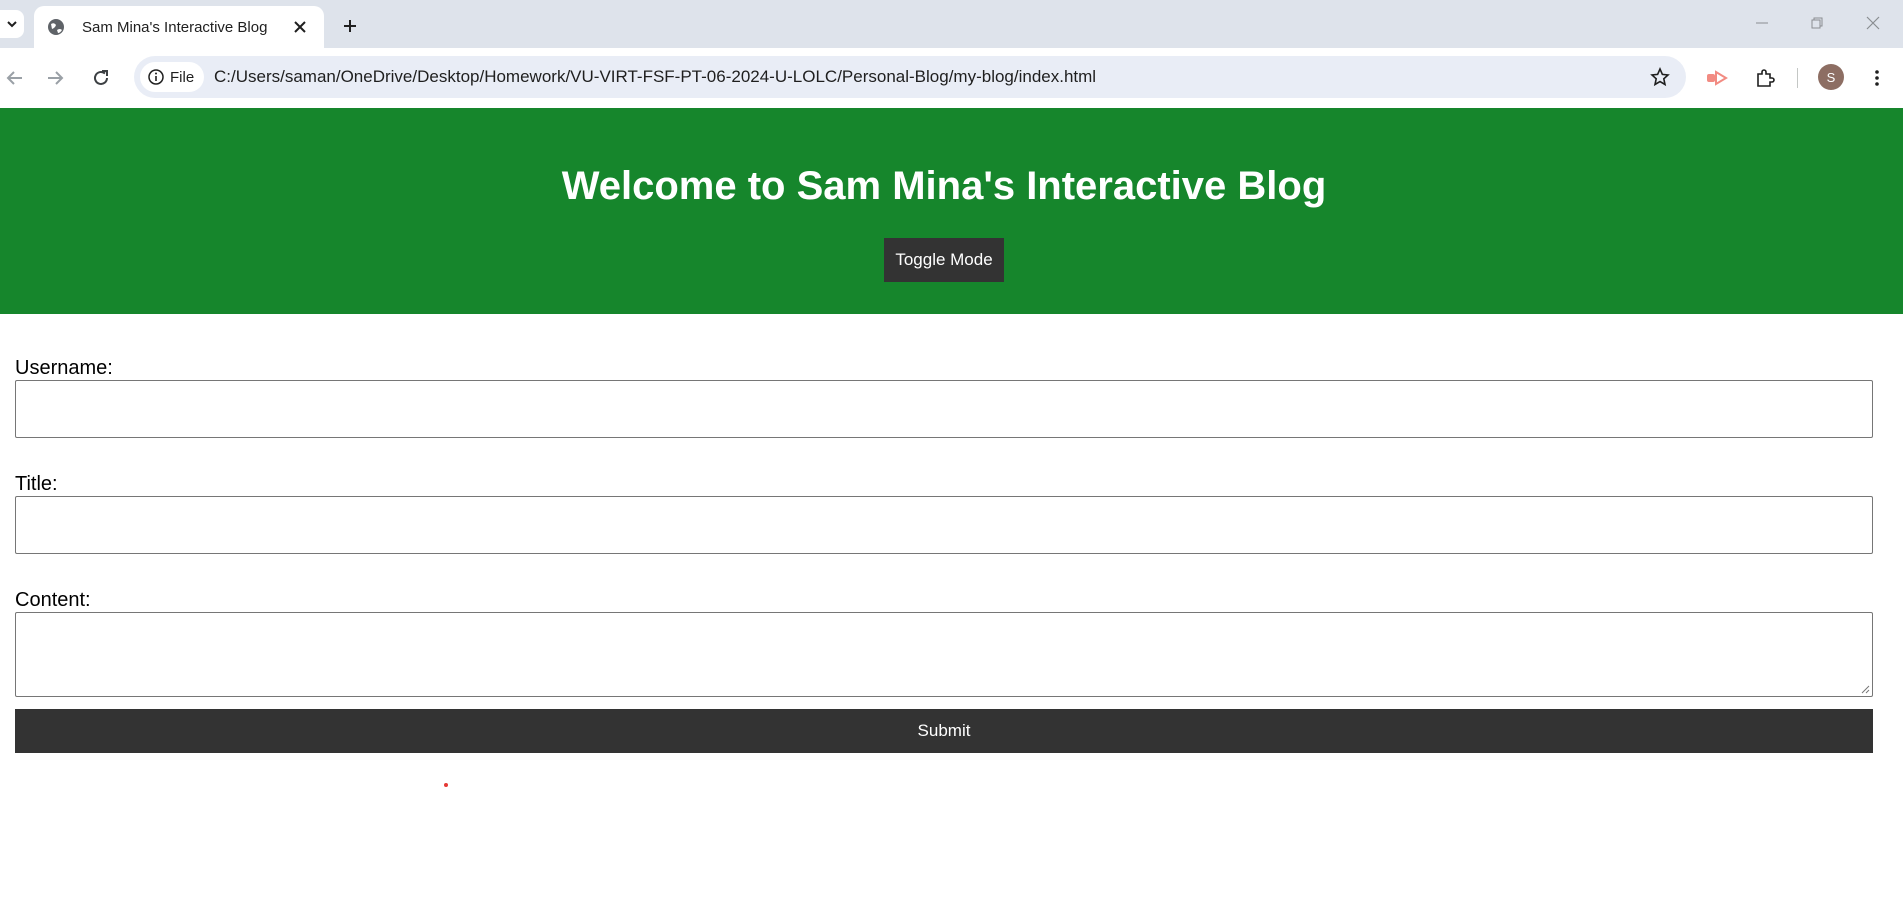  I want to click on content-textarea, so click(944, 654).